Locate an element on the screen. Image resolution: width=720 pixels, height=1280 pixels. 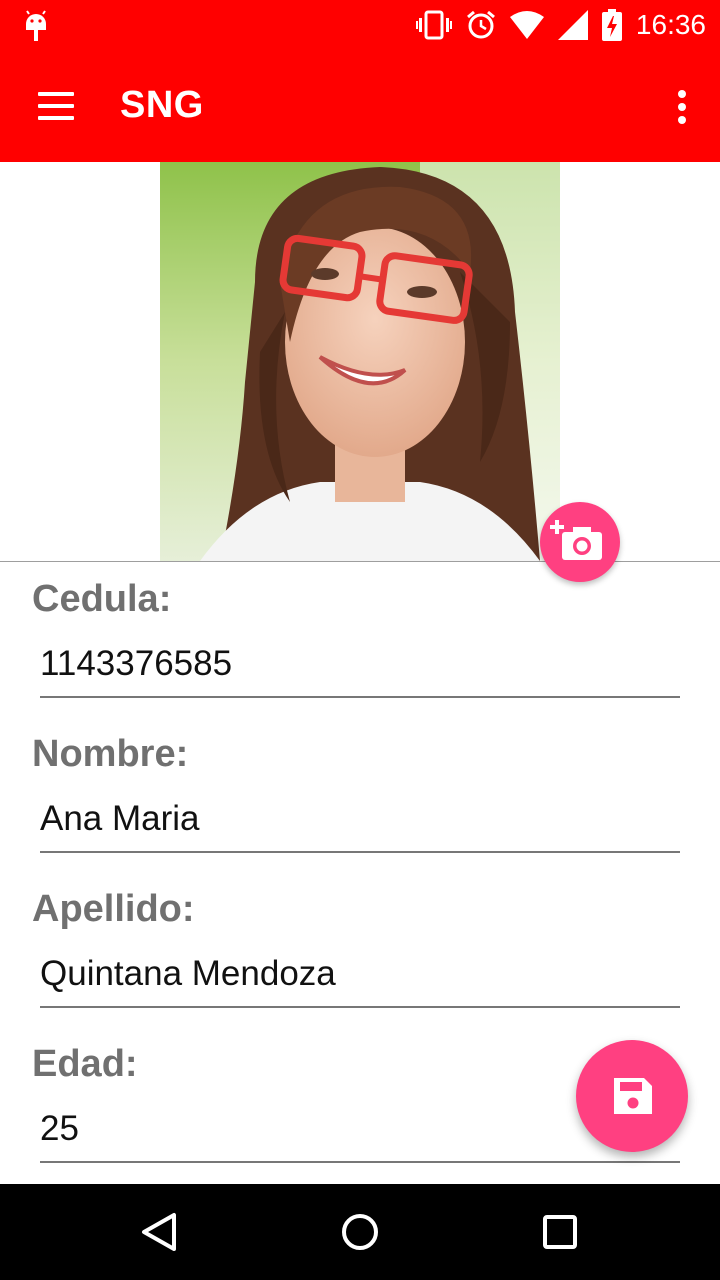
save-icon is located at coordinates (633, 1096).